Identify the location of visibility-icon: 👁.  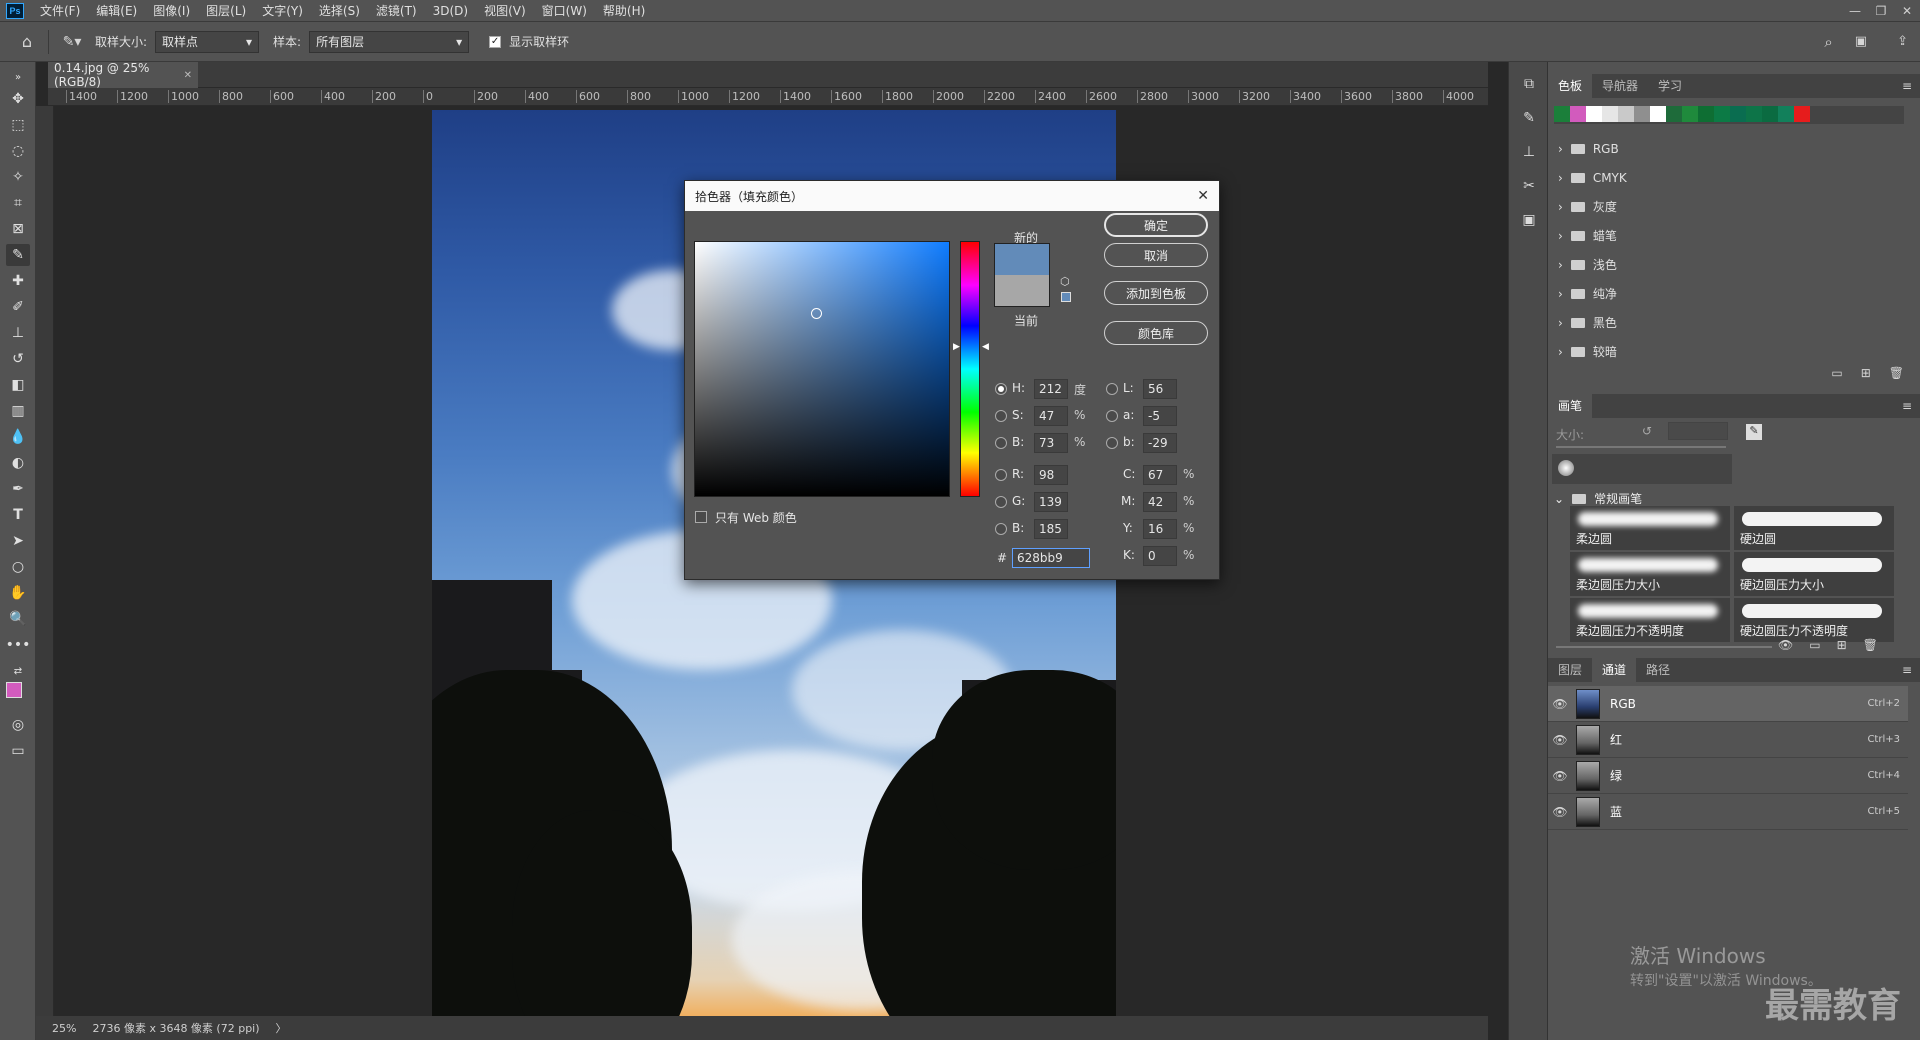
(1560, 812).